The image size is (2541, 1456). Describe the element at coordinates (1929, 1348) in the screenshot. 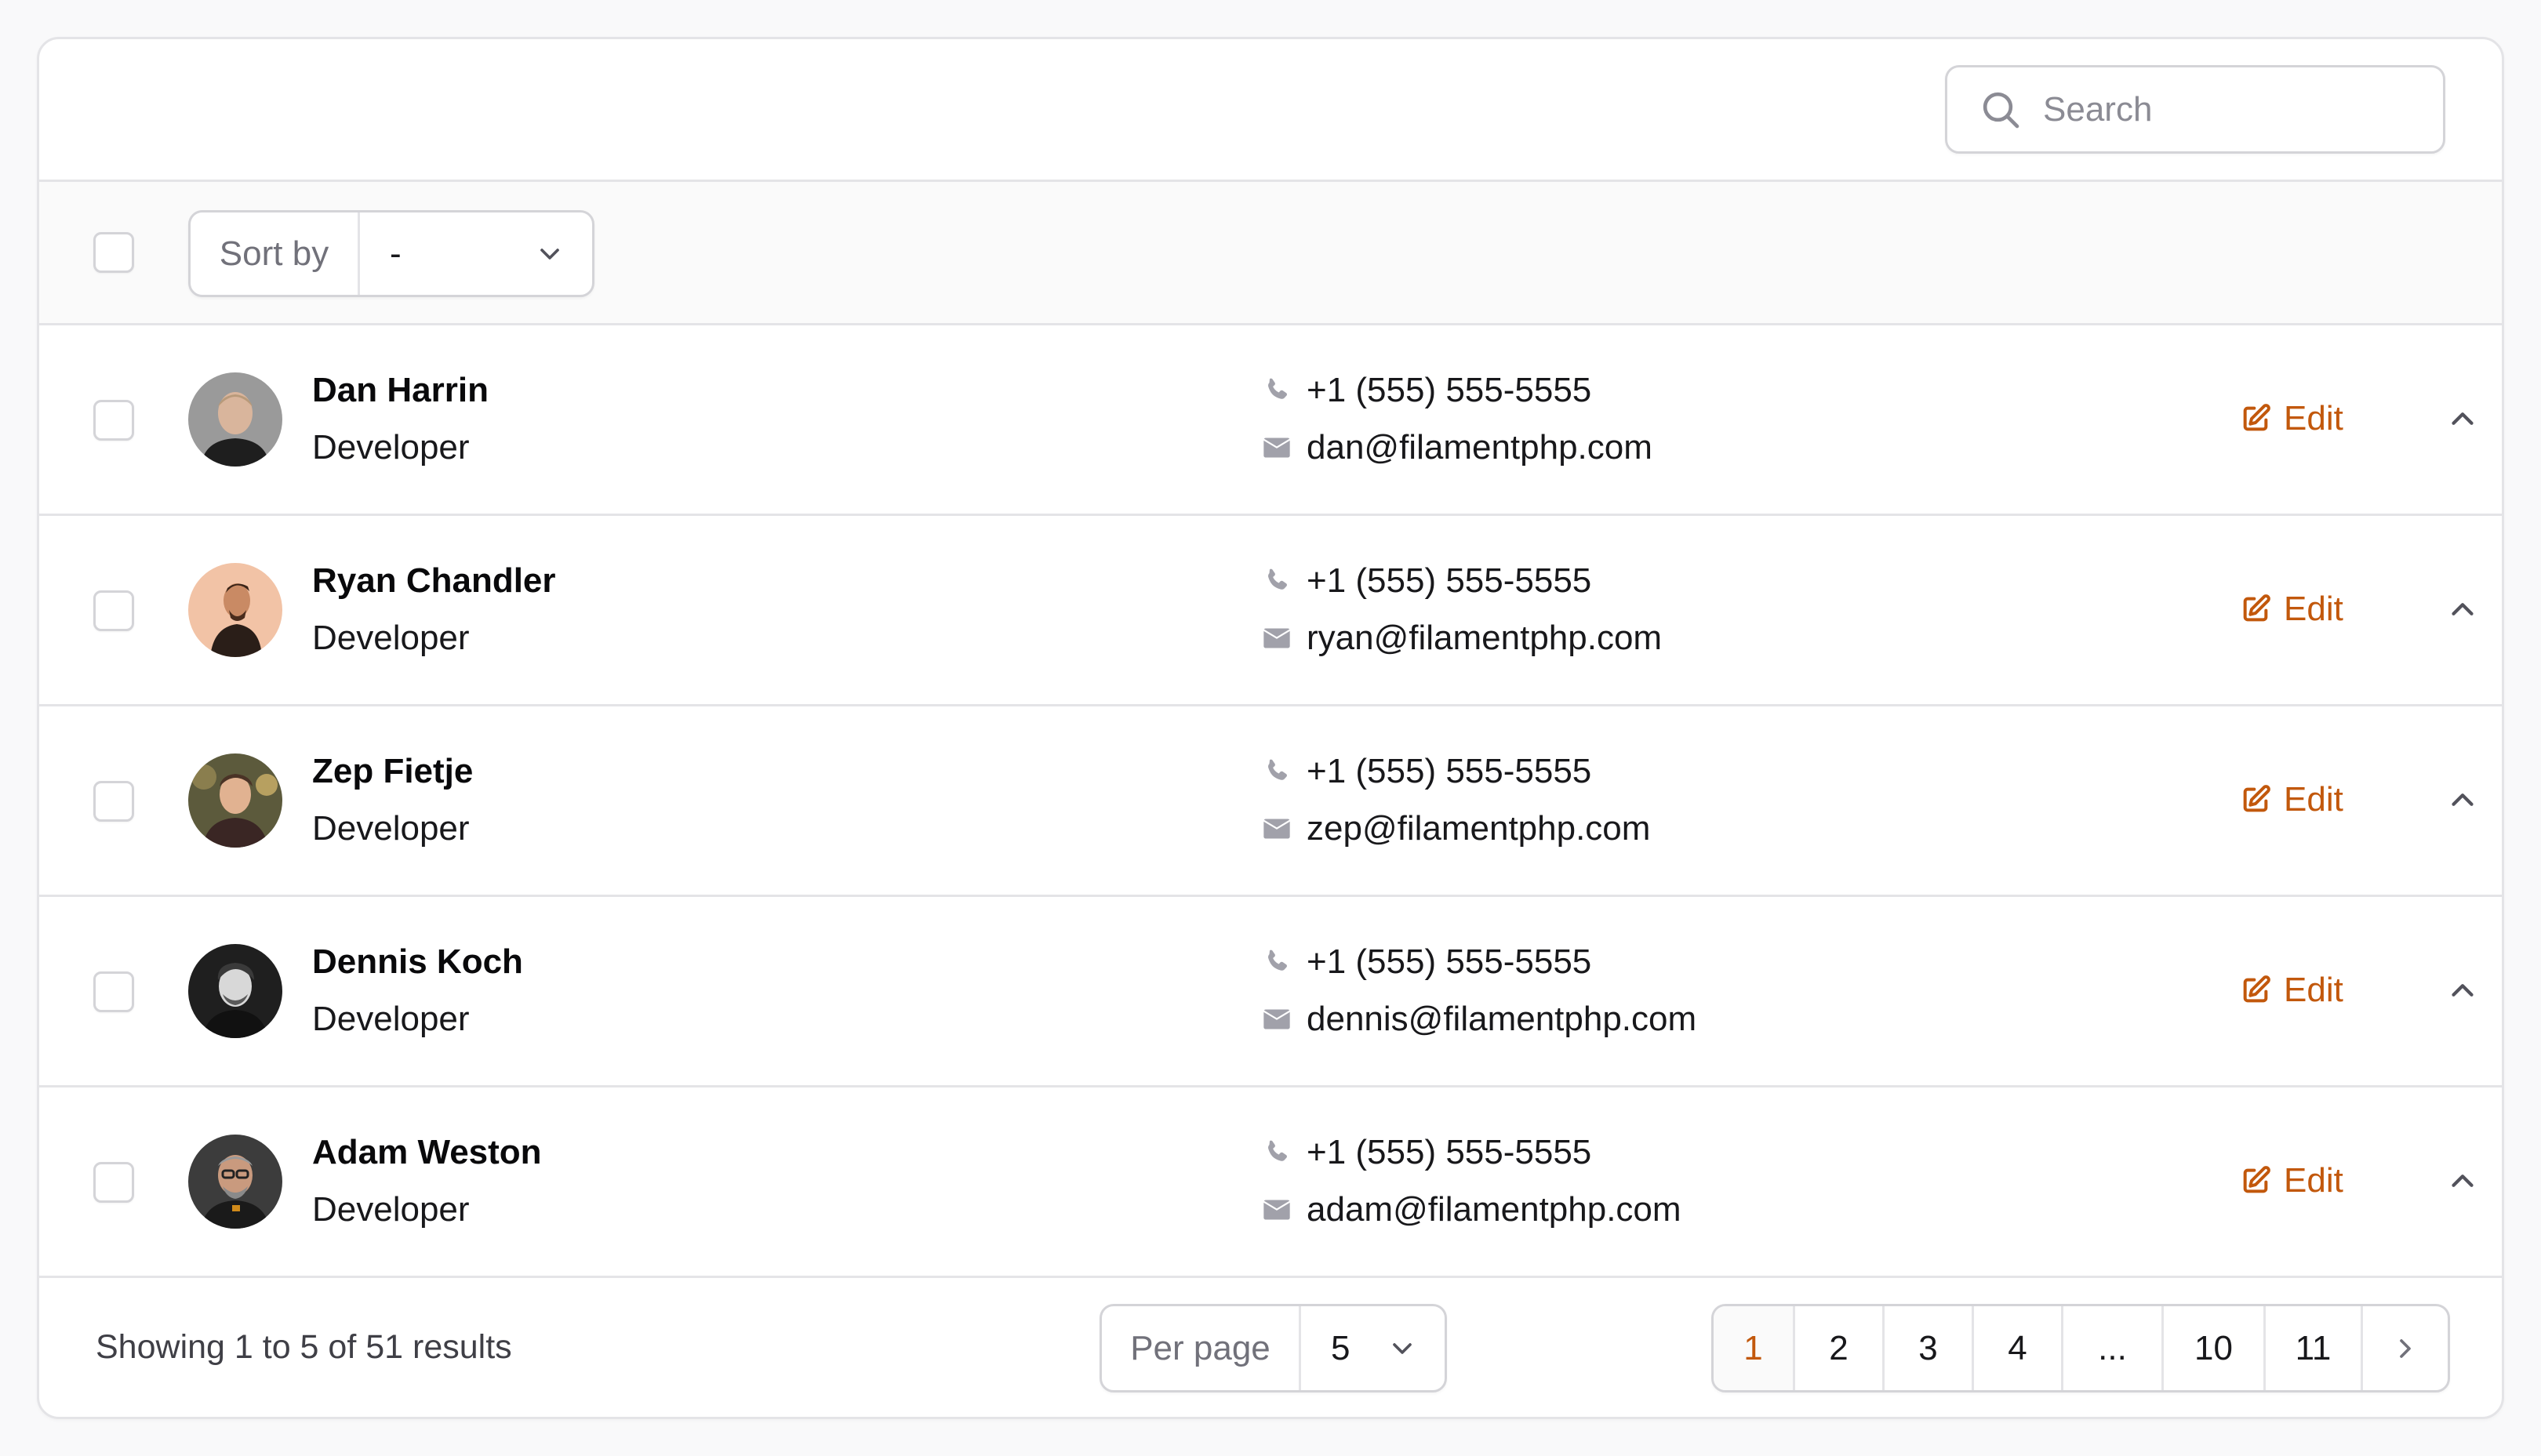

I see `page-button-3: 3` at that location.